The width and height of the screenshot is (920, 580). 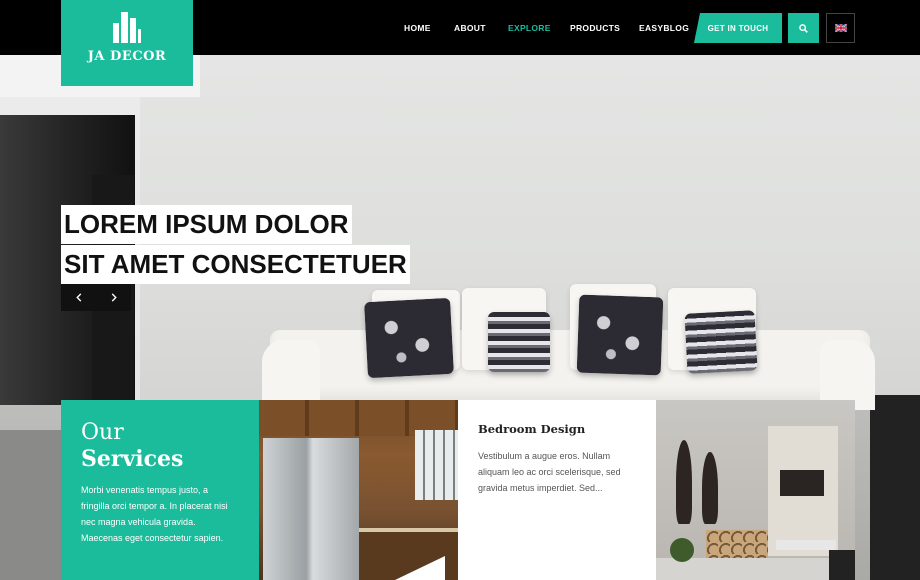 What do you see at coordinates (895, 487) in the screenshot?
I see `hero-right-frame` at bounding box center [895, 487].